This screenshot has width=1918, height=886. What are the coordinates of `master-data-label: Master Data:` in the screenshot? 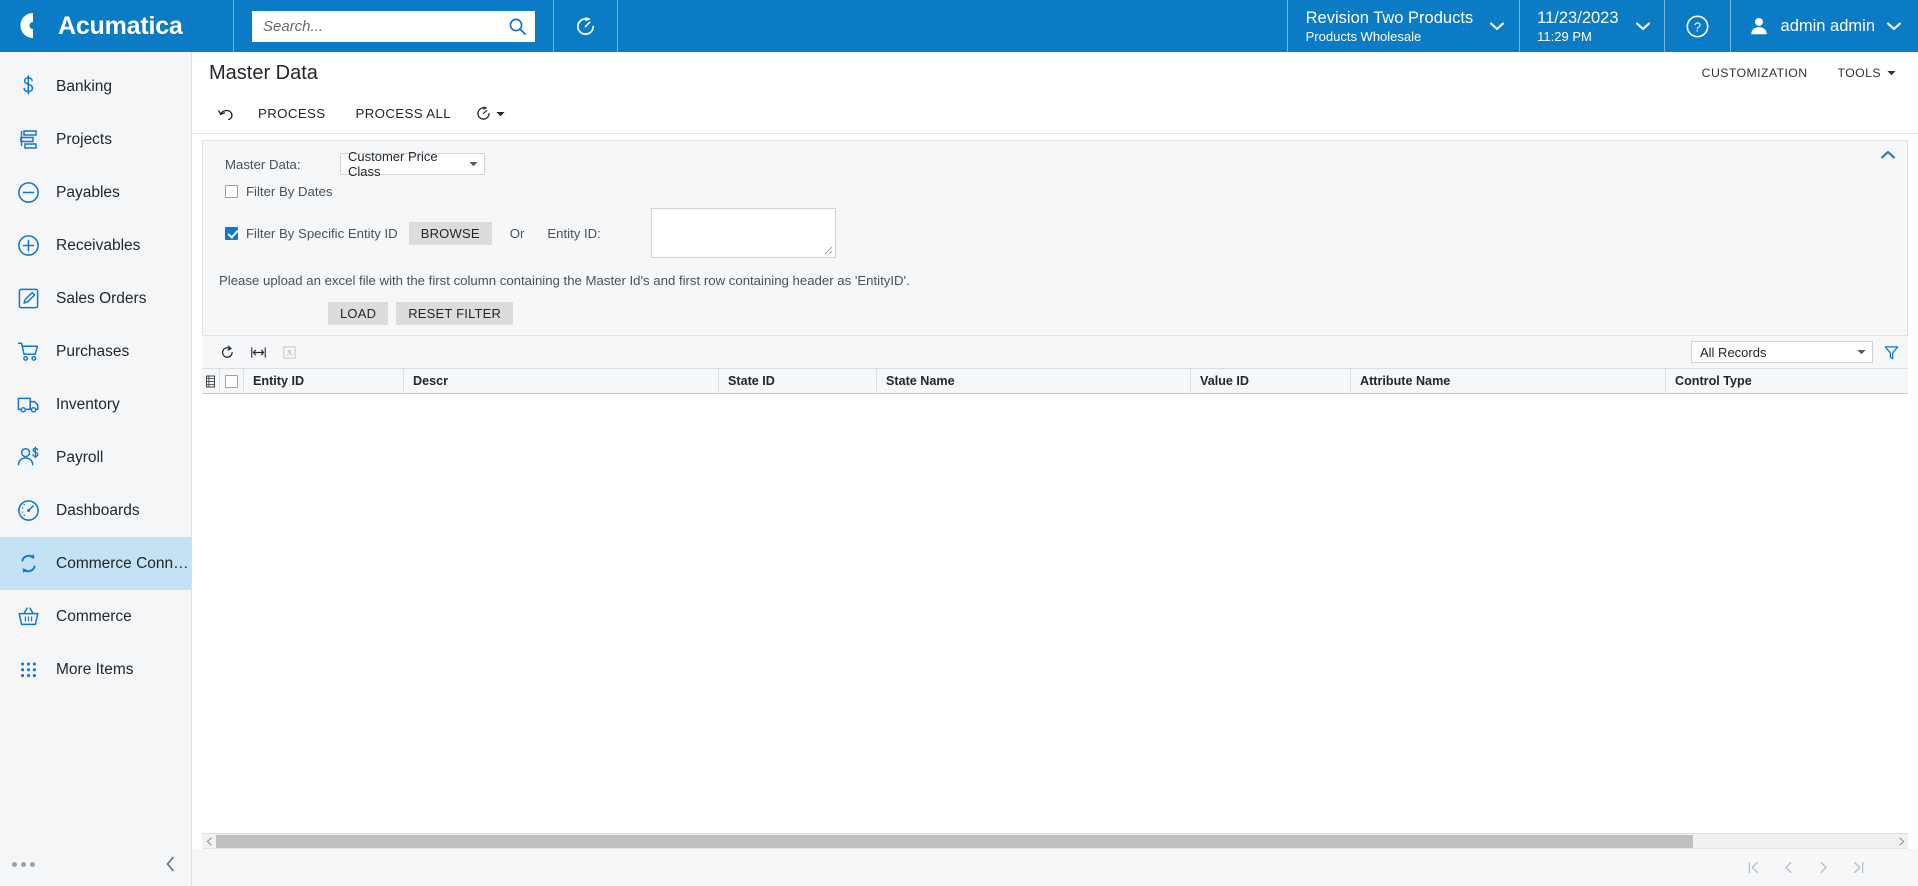 It's located at (263, 164).